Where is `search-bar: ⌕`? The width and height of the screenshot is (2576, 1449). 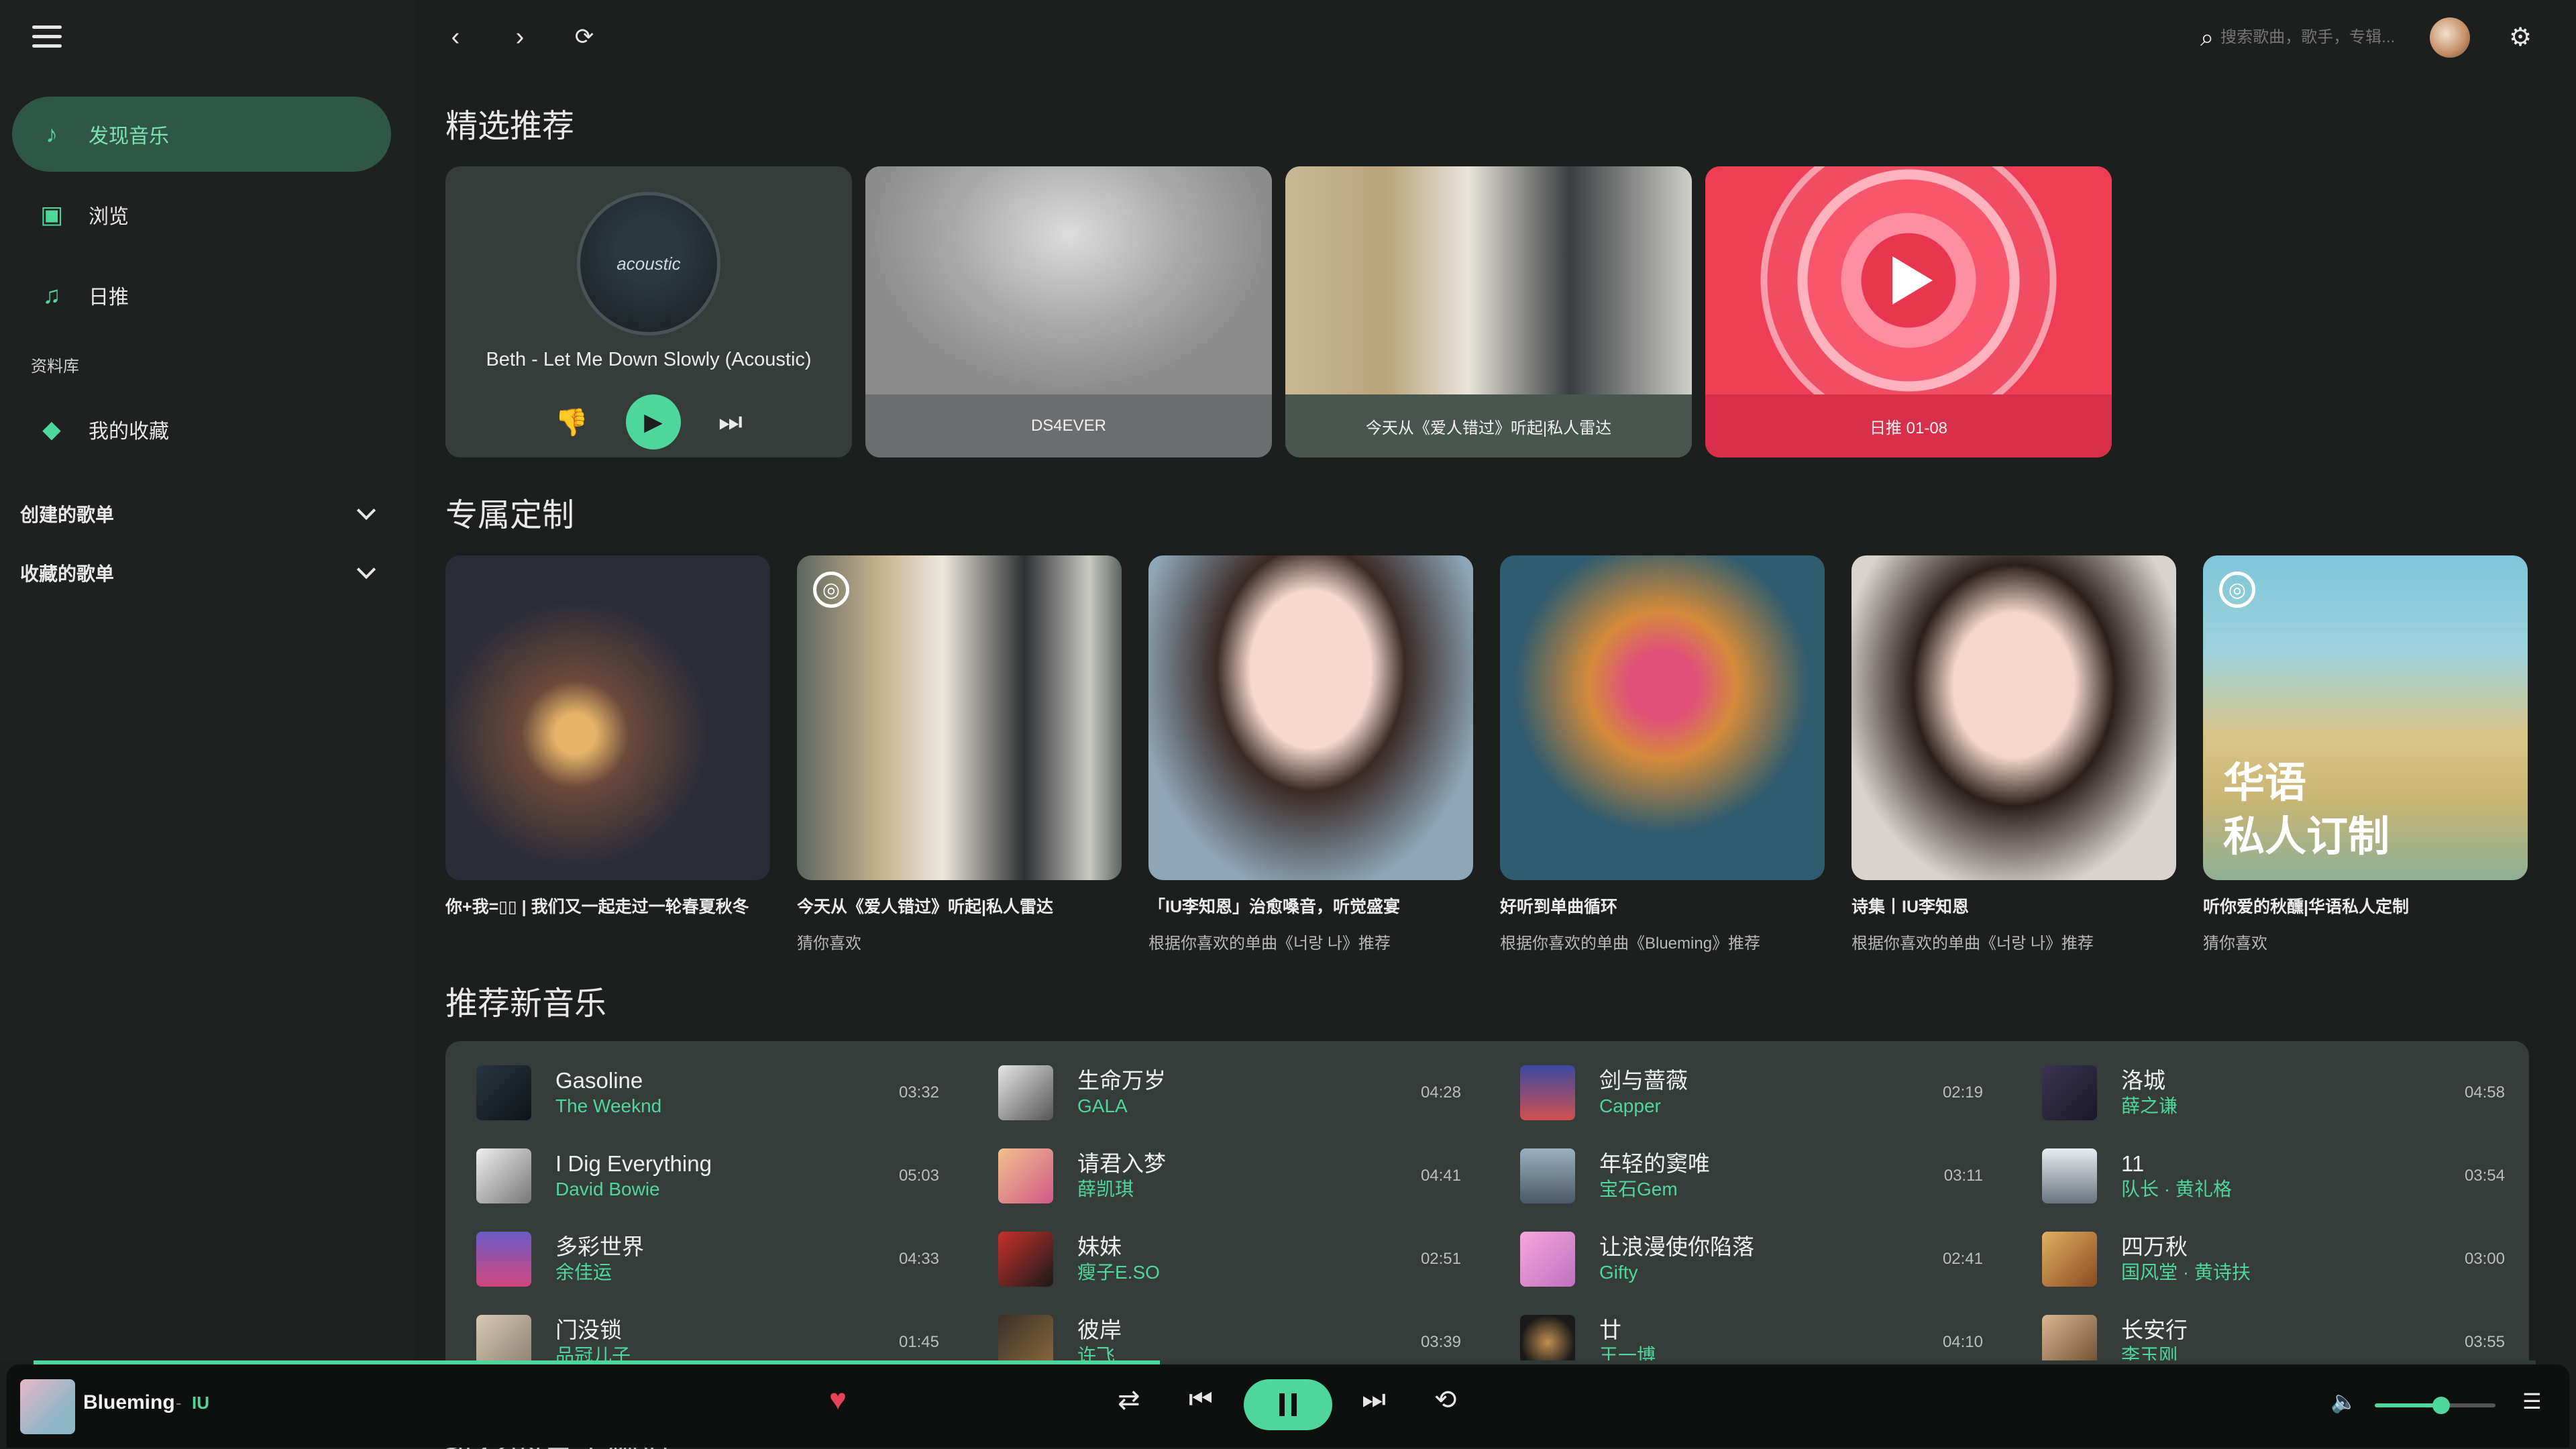 search-bar: ⌕ is located at coordinates (2314, 37).